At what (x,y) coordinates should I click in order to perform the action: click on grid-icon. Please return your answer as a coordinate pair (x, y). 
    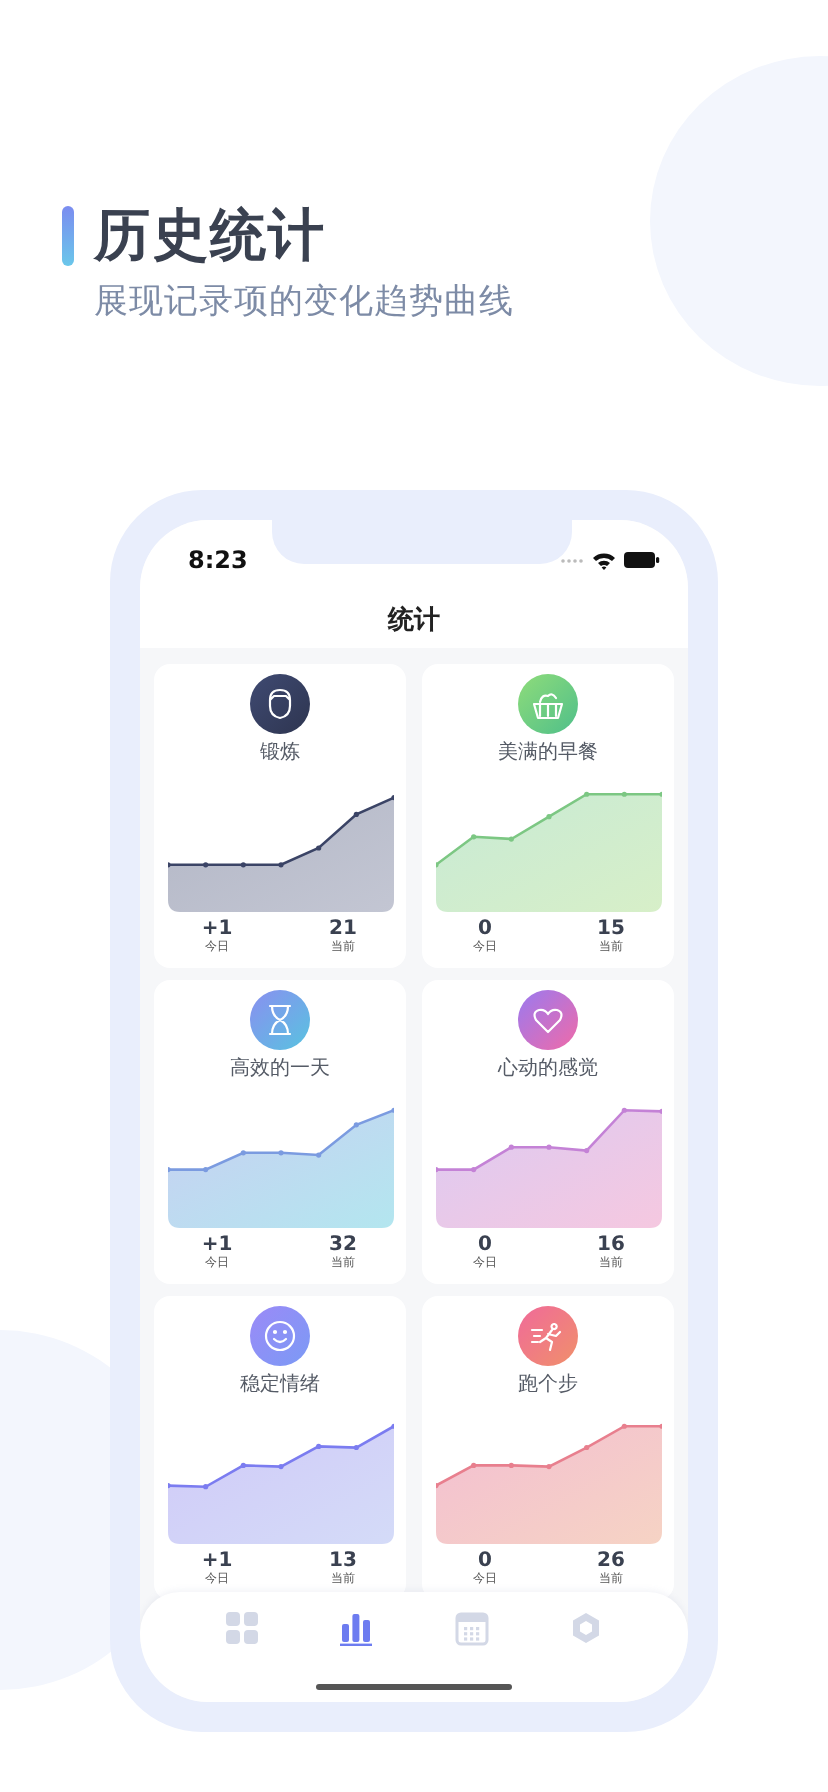
    Looking at the image, I should click on (241, 1628).